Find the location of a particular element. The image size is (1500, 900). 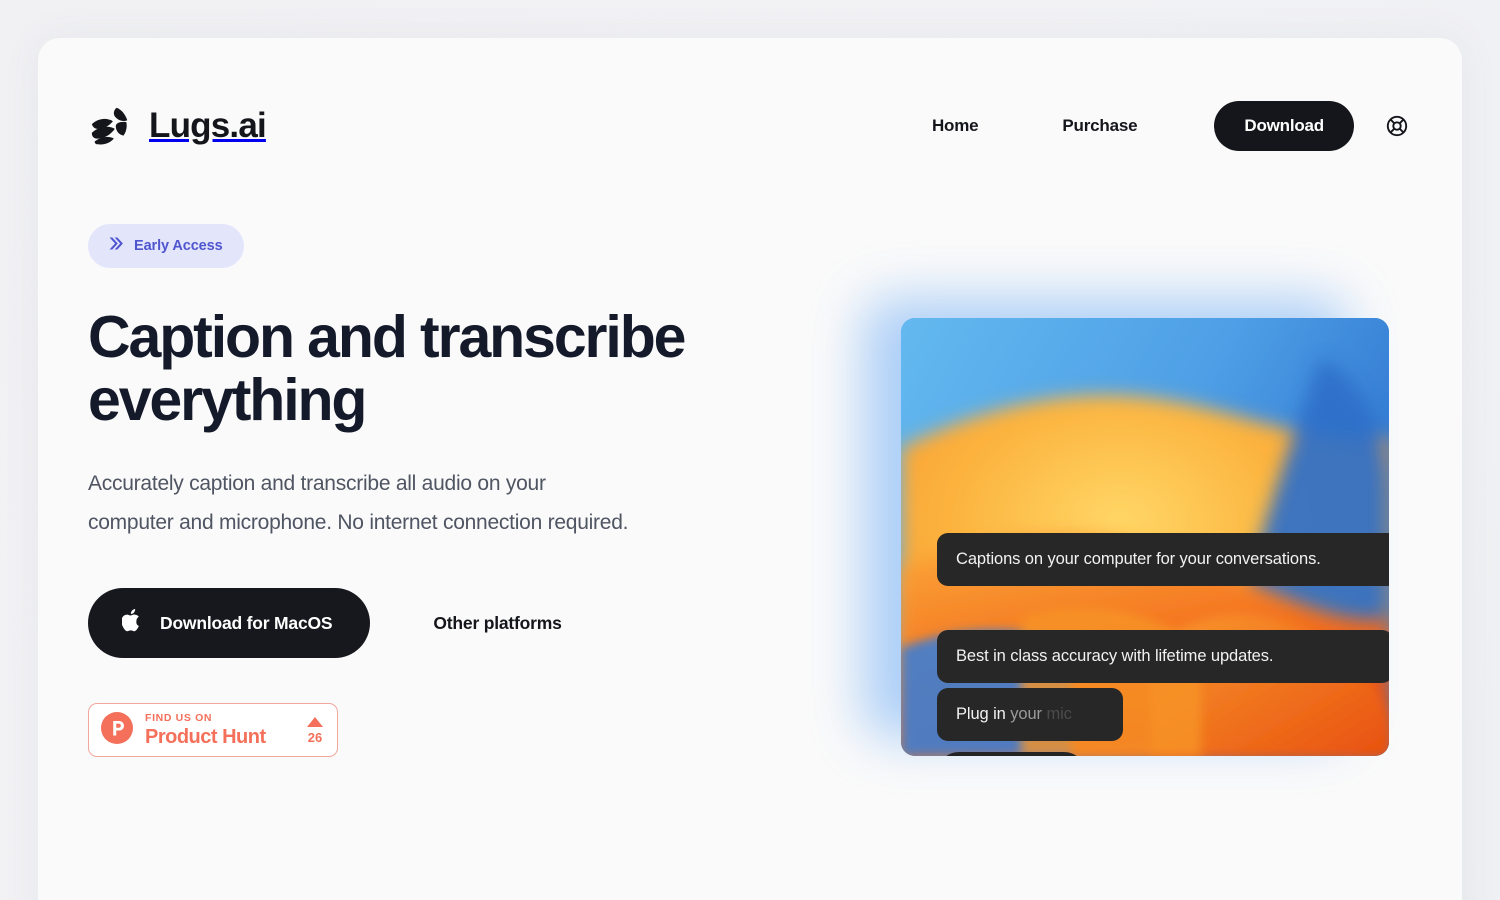

download-for-macos-label: Download for MacOS is located at coordinates (246, 622).